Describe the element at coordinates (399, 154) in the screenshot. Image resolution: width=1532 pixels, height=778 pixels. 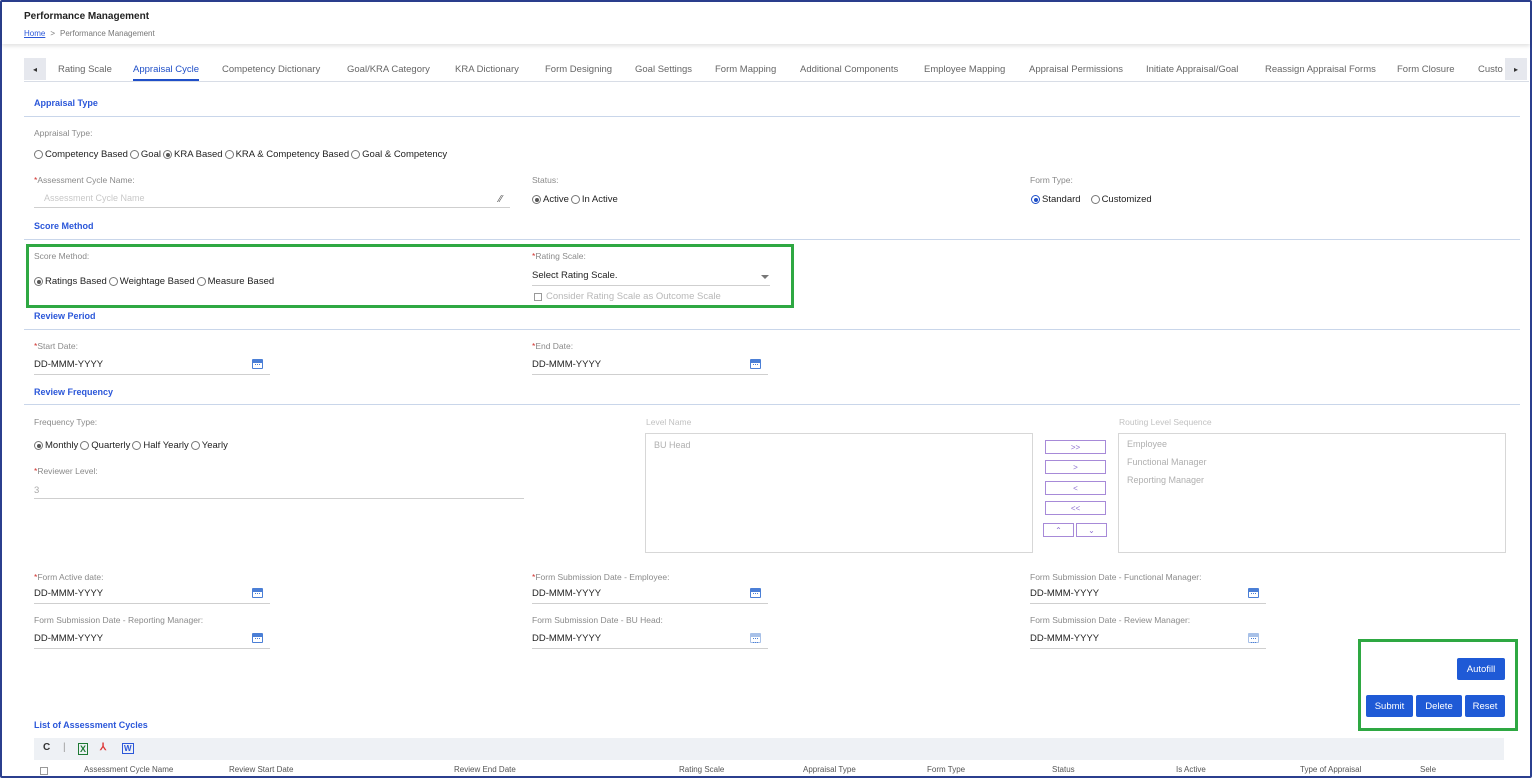
I see `radio-goal-competency: Goal & Competency` at that location.